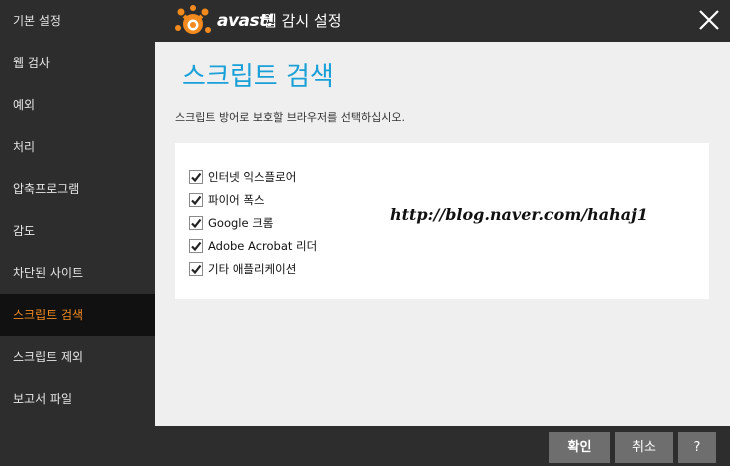 This screenshot has height=466, width=730. I want to click on checkbox-chrome, so click(196, 223).